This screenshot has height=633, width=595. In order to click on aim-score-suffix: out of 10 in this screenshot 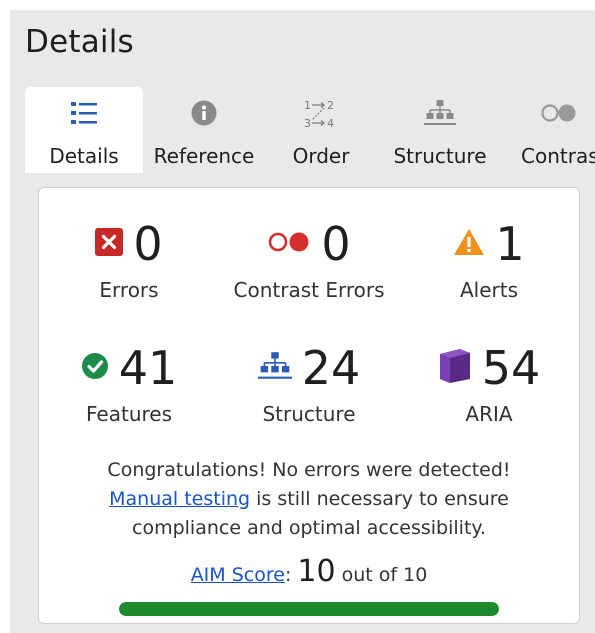, I will do `click(384, 575)`.